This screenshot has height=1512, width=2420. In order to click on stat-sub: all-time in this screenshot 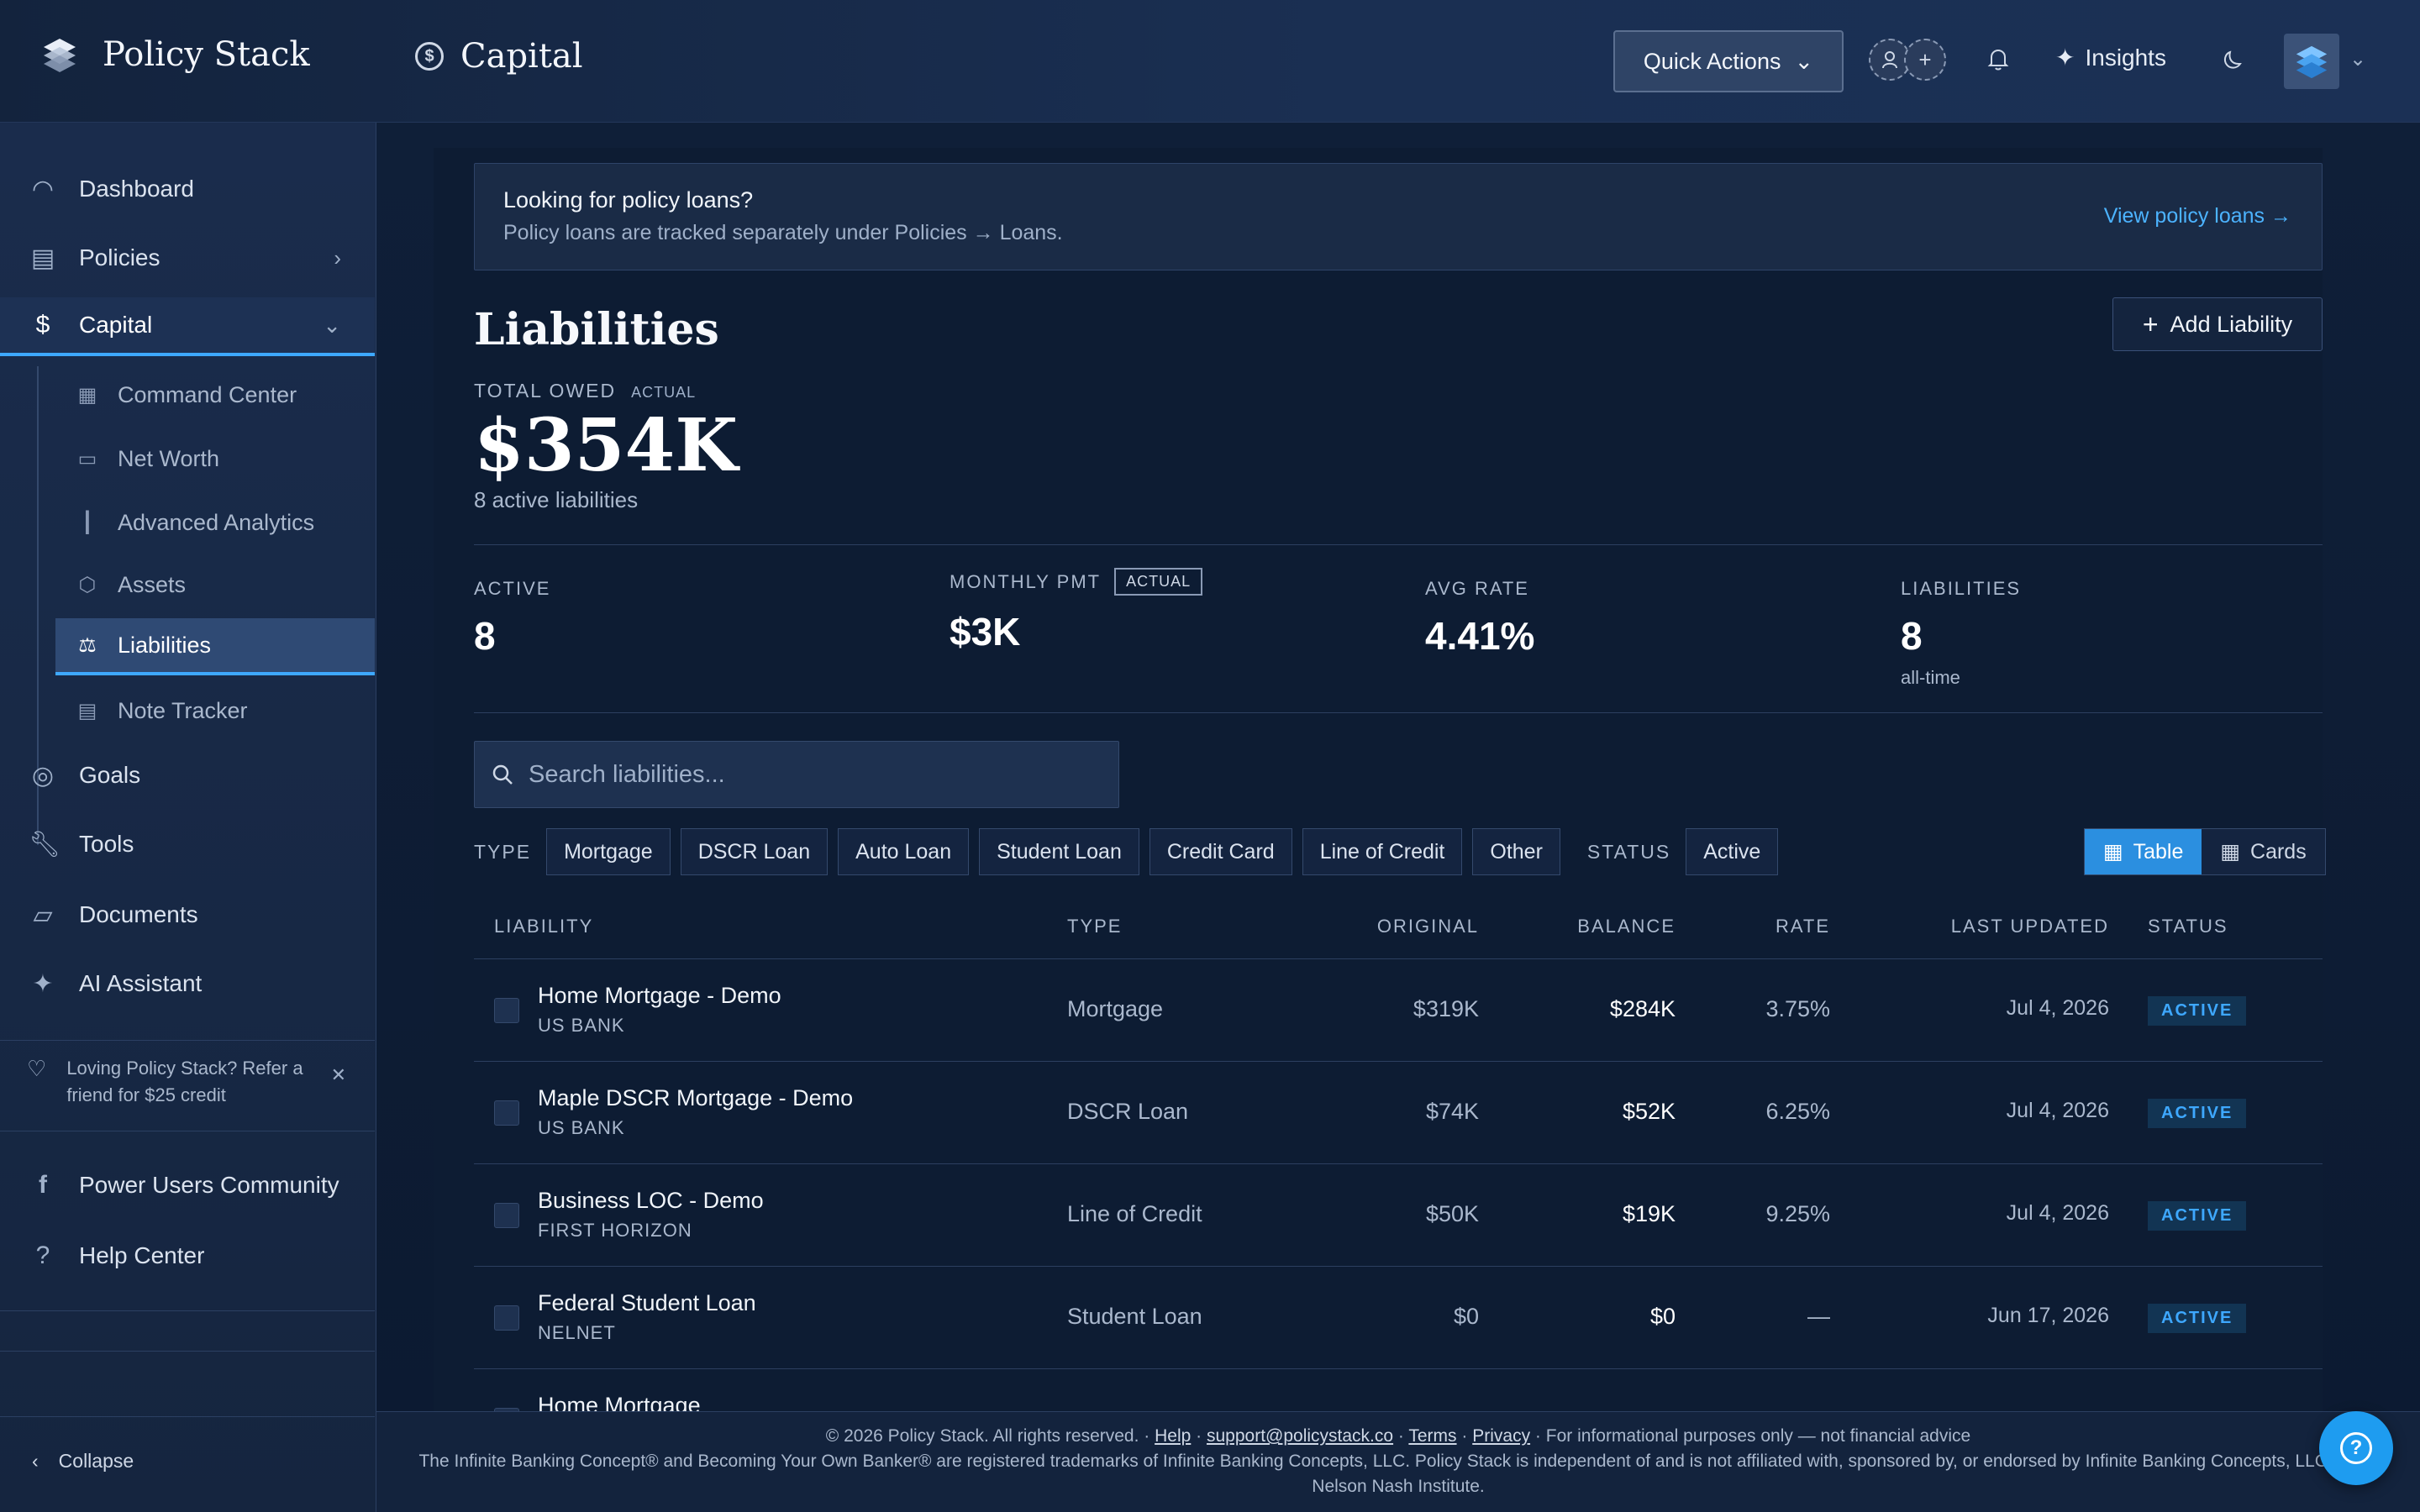, I will do `click(1930, 677)`.